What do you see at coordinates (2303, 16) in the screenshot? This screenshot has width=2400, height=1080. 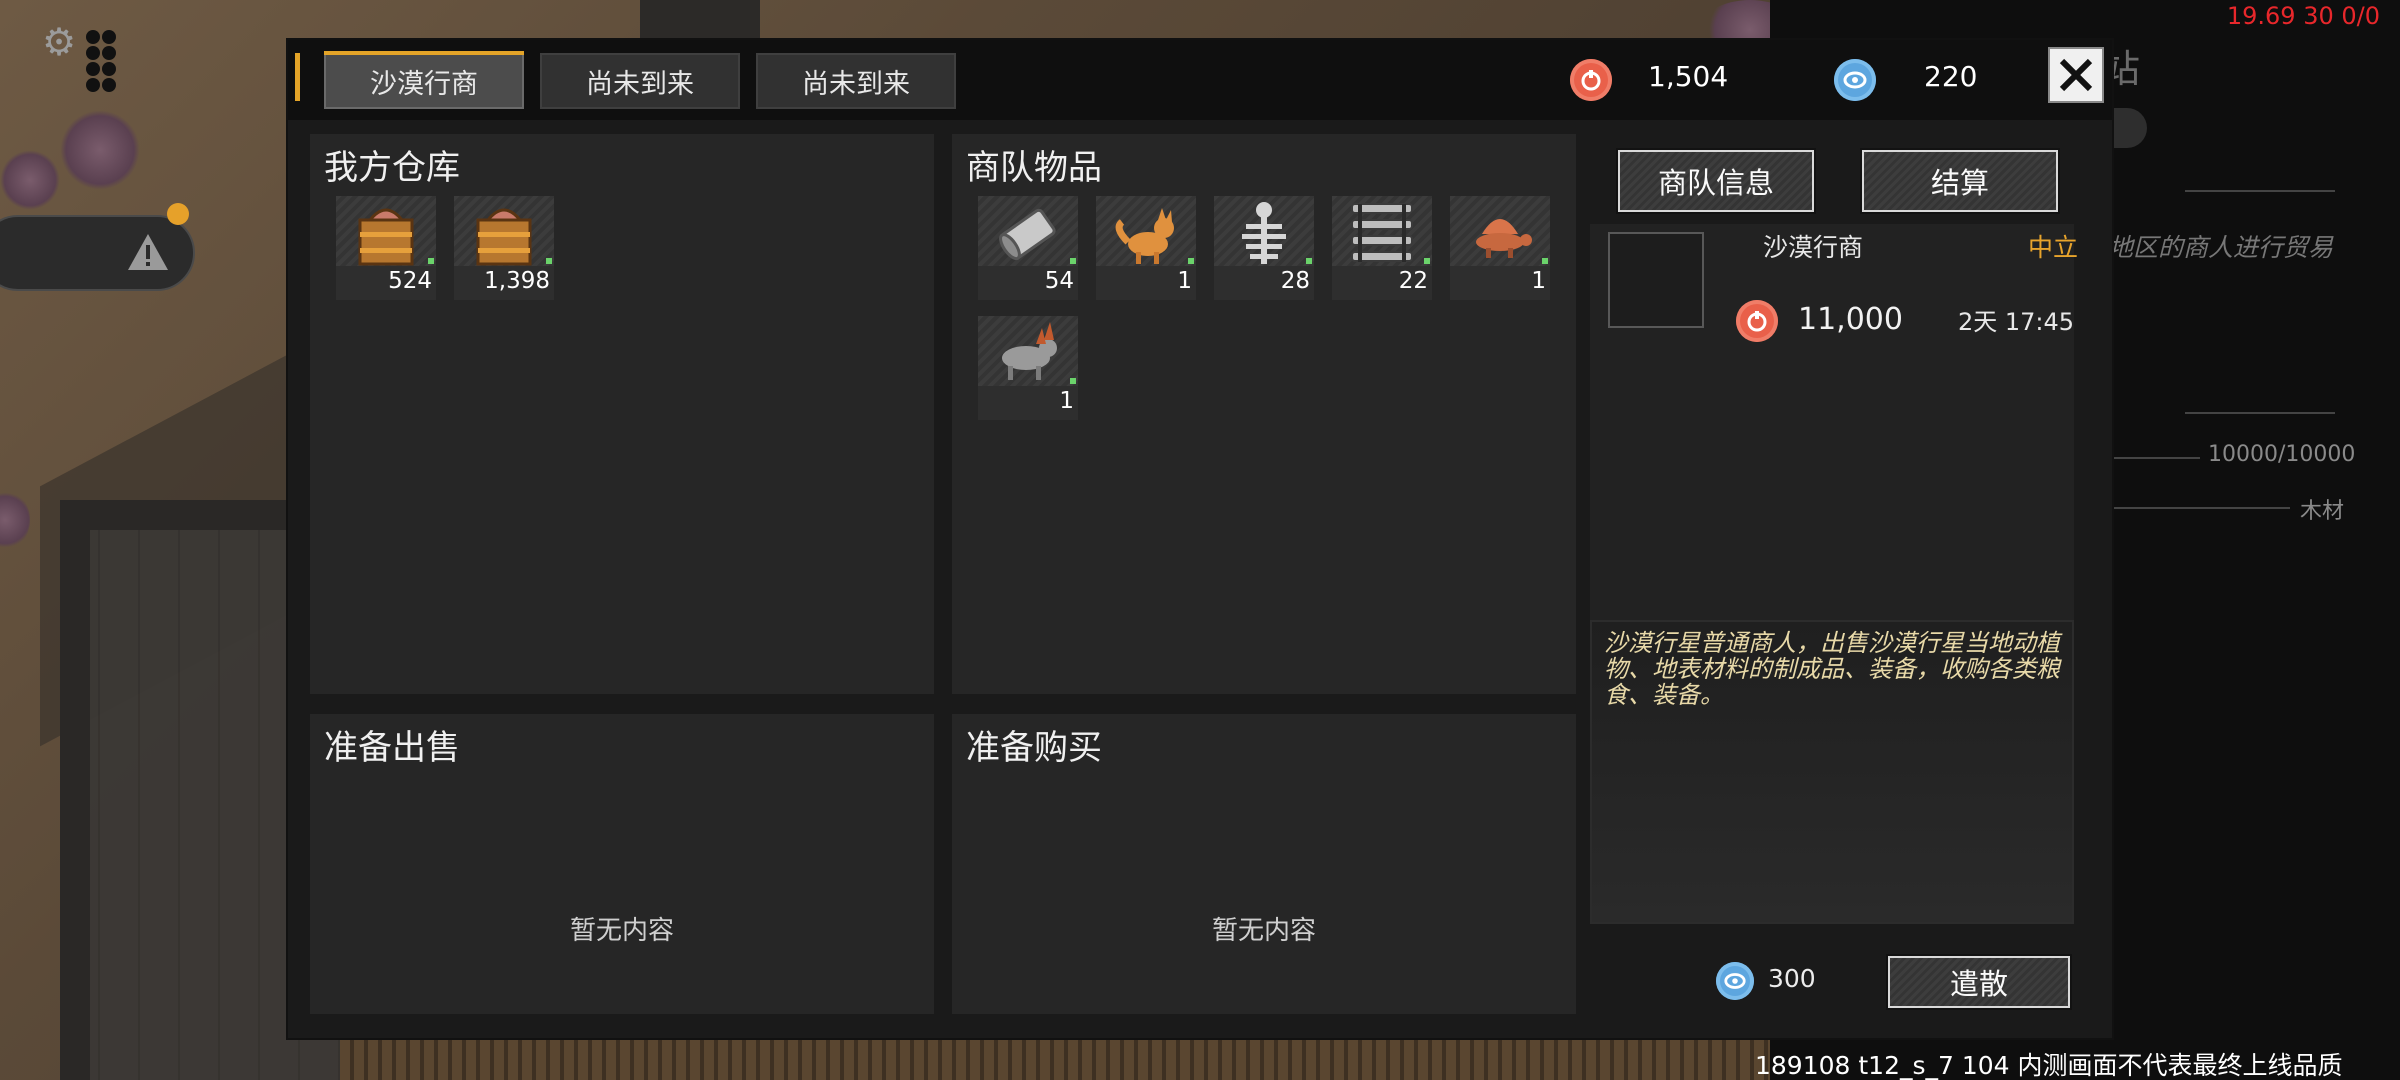 I see `fps-readout: 19.69 30 0/0` at bounding box center [2303, 16].